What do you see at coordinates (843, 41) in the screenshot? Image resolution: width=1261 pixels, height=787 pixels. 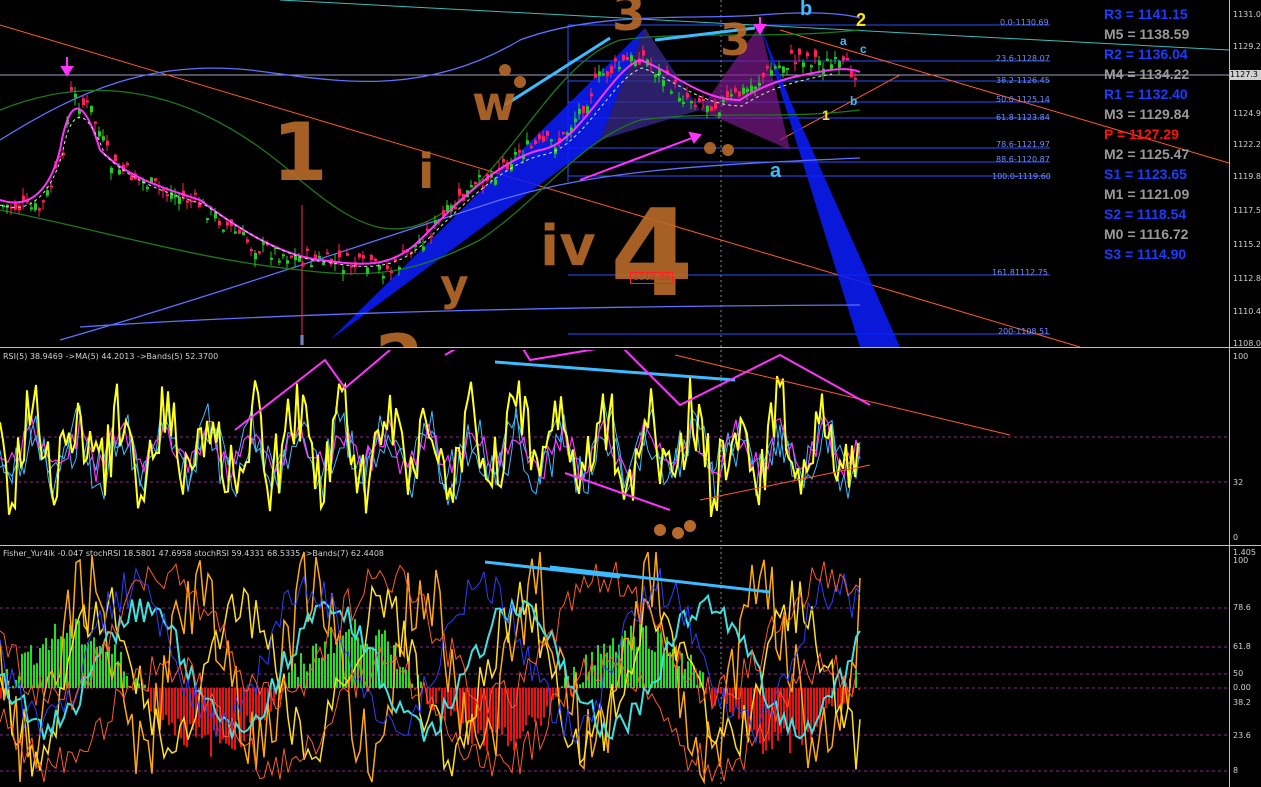 I see `wave-label-a-small: a` at bounding box center [843, 41].